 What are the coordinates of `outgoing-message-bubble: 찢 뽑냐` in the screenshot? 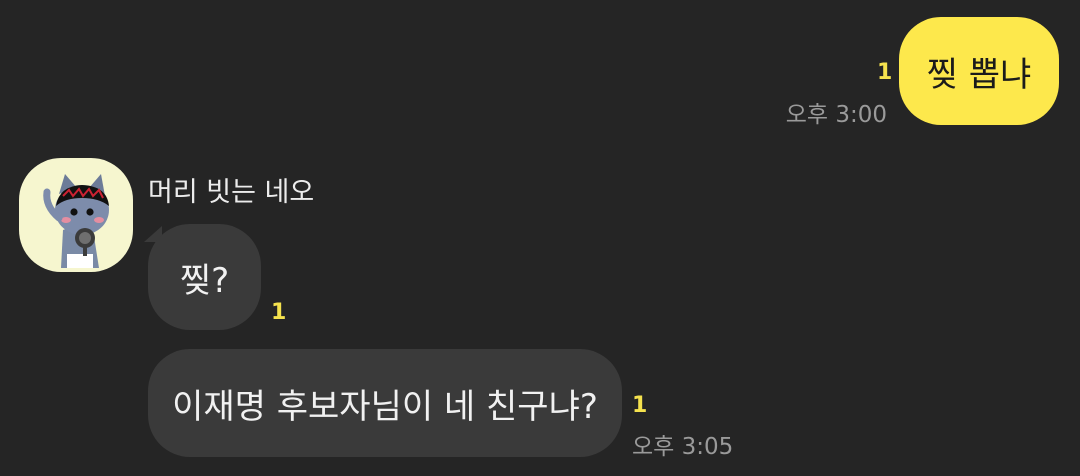 It's located at (979, 71).